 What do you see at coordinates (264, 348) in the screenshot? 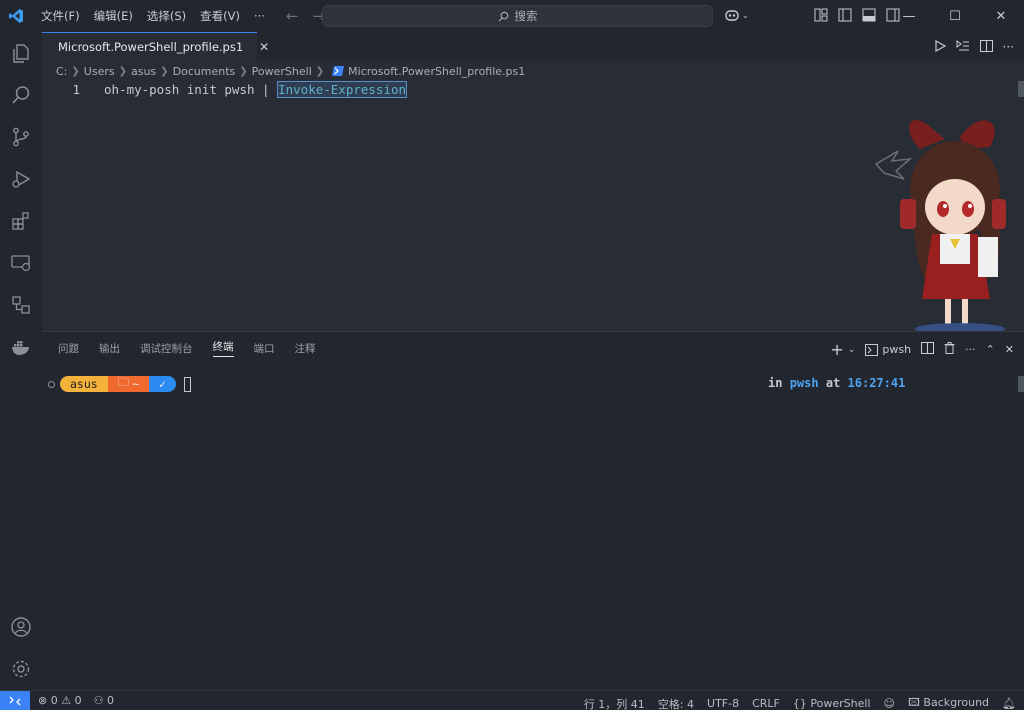
I see `tab-ports: 端口` at bounding box center [264, 348].